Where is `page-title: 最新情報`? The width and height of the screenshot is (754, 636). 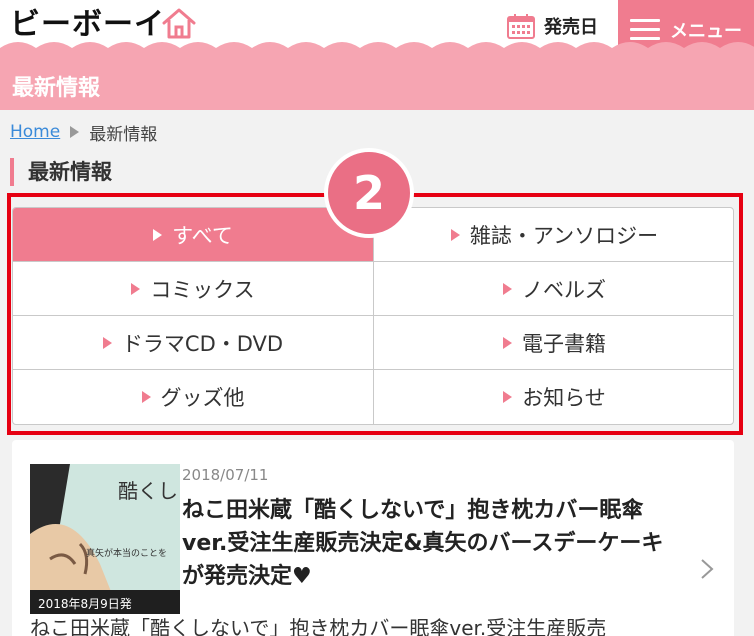
page-title: 最新情報 is located at coordinates (56, 88).